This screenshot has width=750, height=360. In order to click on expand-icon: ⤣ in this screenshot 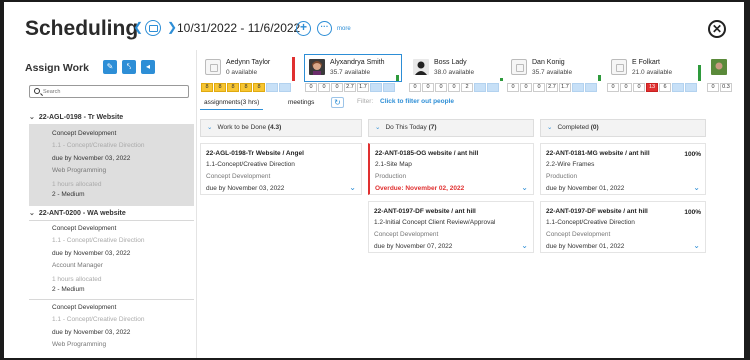, I will do `click(129, 67)`.